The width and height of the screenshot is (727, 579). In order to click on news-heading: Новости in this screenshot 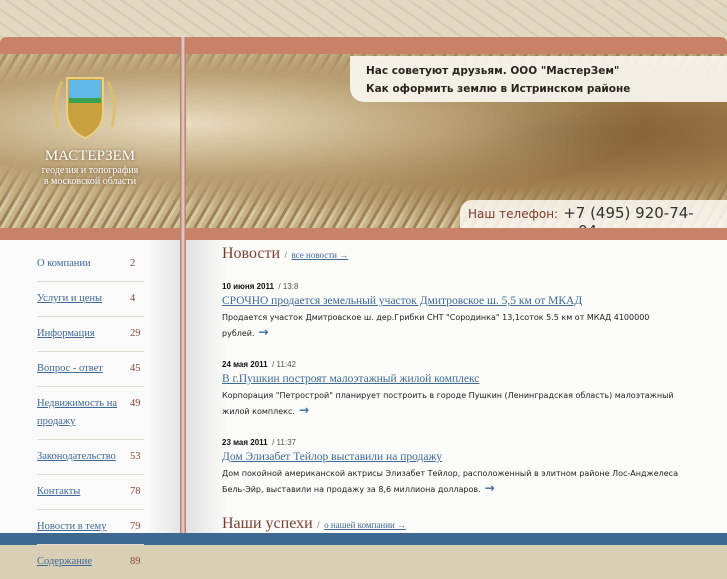, I will do `click(251, 253)`.